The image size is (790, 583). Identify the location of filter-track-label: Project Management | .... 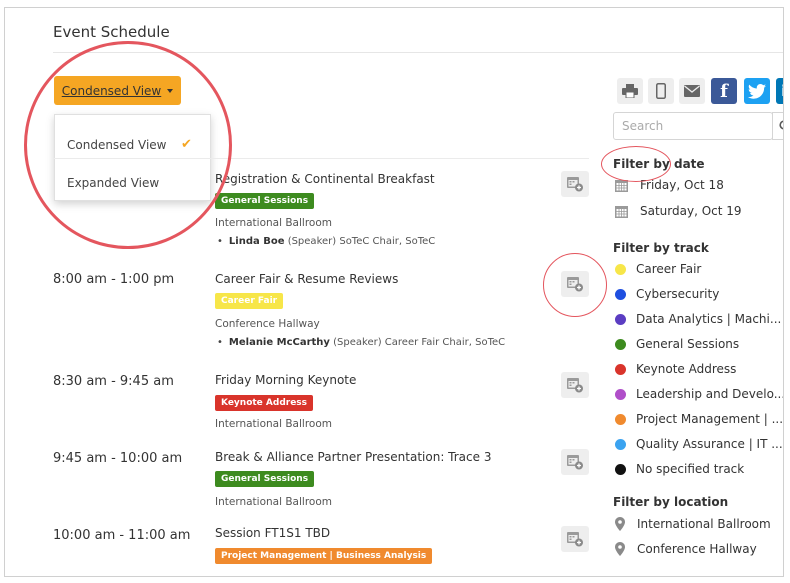
(710, 419).